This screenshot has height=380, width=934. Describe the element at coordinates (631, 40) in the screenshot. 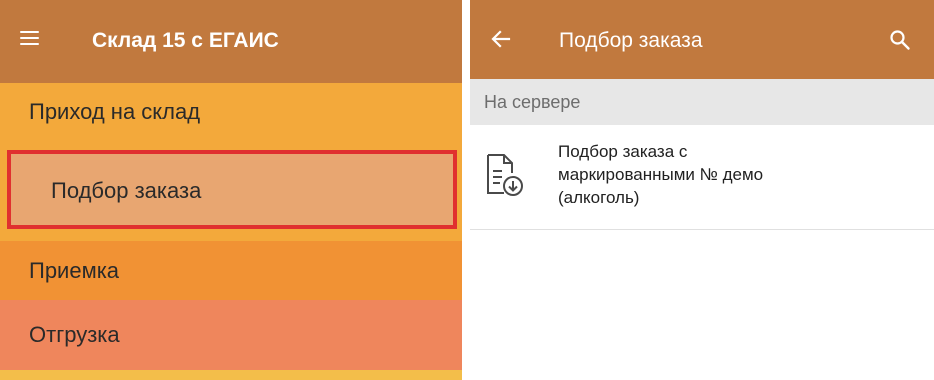

I see `screen-title: Подбор заказа` at that location.